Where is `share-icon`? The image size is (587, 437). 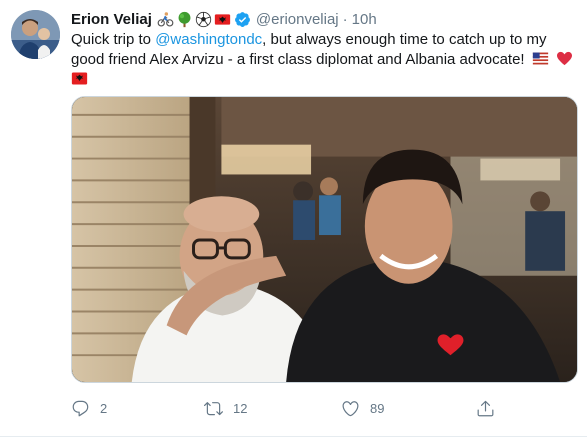 share-icon is located at coordinates (485, 408).